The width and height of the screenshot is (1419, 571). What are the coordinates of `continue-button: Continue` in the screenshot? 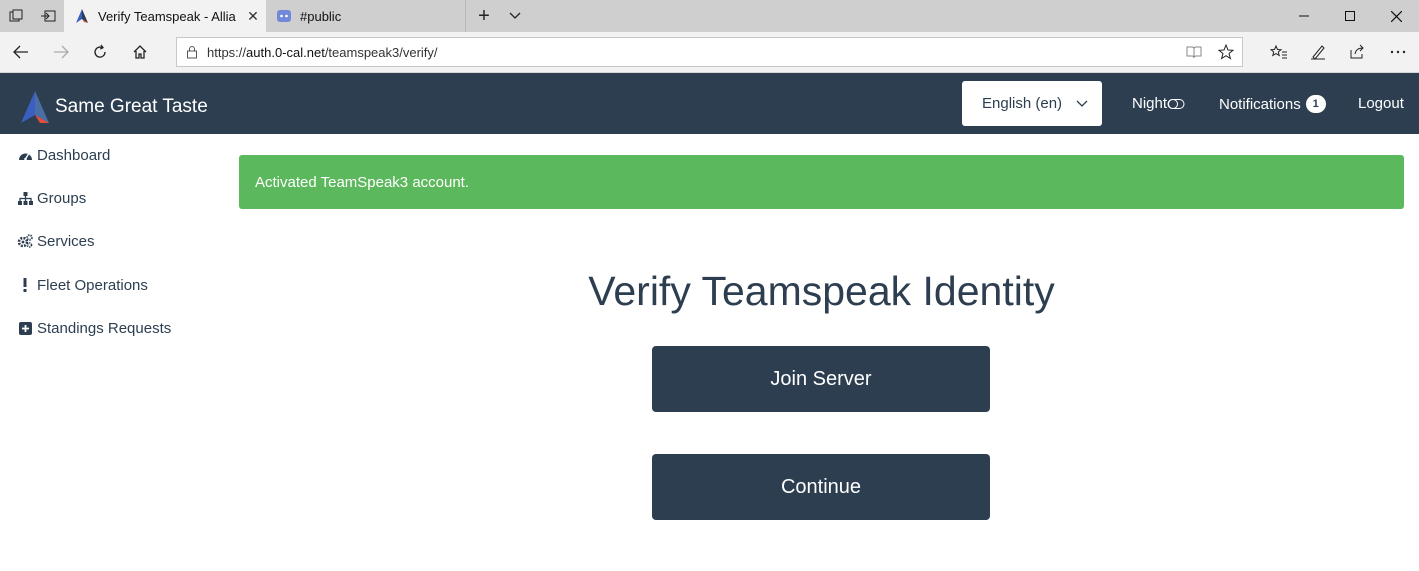 It's located at (821, 487).